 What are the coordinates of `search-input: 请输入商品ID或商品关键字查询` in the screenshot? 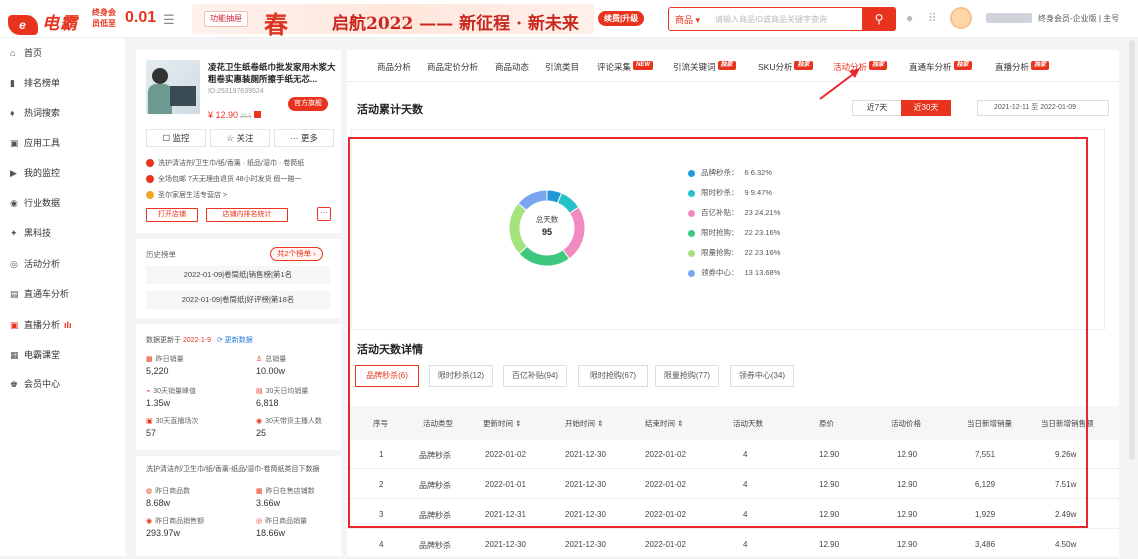 It's located at (771, 19).